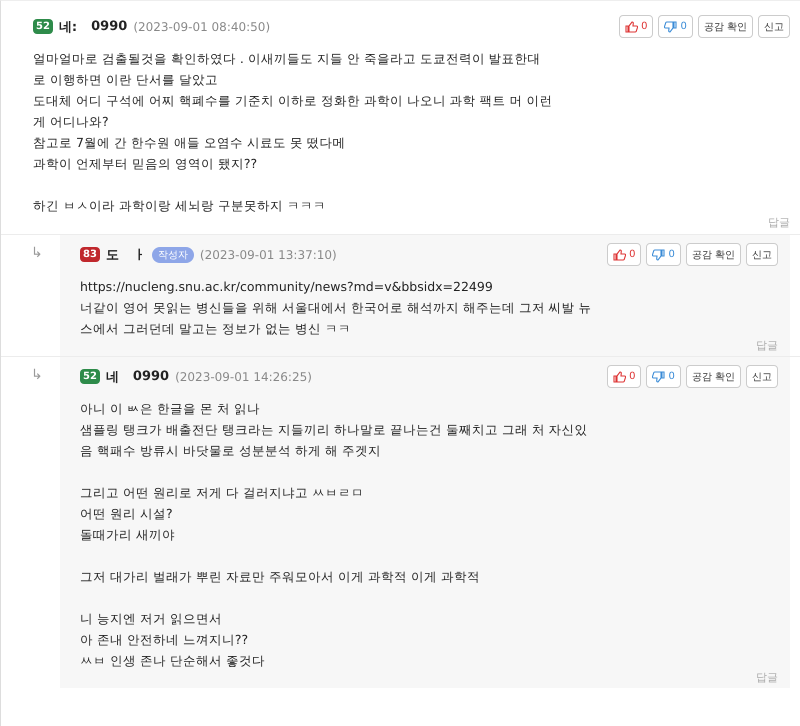  Describe the element at coordinates (280, 577) in the screenshot. I see `comment-text: 그저 대가리 벌래가 뿌린 자료만 주워모아서 이게 과학적 이게 과학적` at that location.